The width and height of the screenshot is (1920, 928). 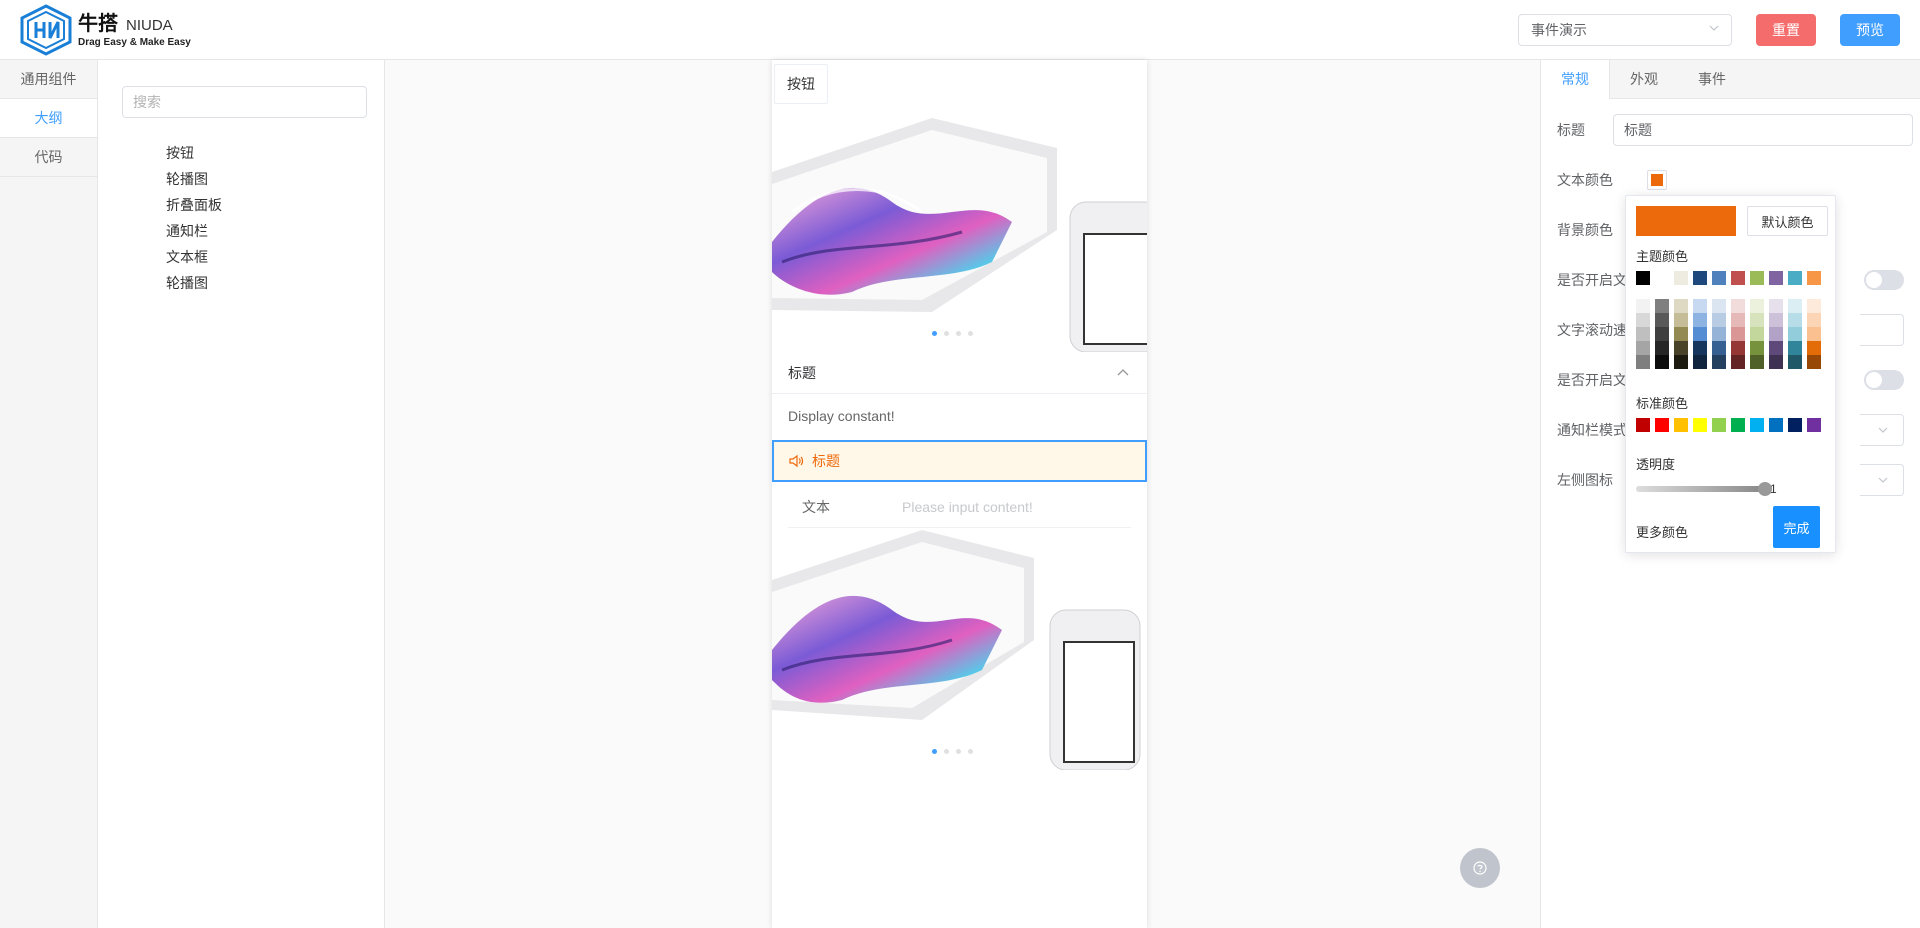 What do you see at coordinates (1763, 130) in the screenshot?
I see `prop-title-input: 标题` at bounding box center [1763, 130].